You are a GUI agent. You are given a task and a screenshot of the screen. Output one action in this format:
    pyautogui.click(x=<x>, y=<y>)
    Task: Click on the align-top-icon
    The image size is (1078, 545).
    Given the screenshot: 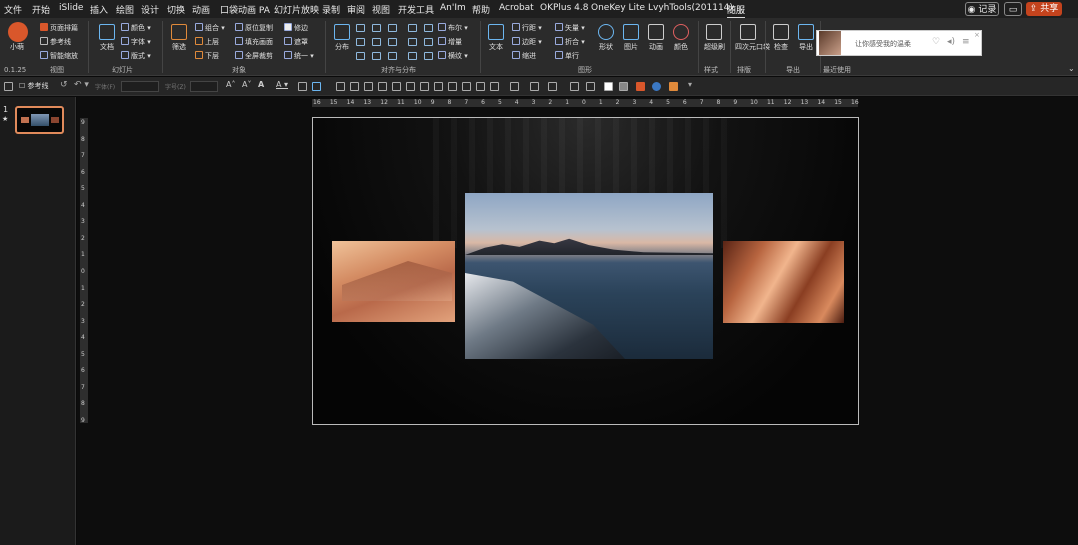 What is the action you would take?
    pyautogui.click(x=376, y=28)
    